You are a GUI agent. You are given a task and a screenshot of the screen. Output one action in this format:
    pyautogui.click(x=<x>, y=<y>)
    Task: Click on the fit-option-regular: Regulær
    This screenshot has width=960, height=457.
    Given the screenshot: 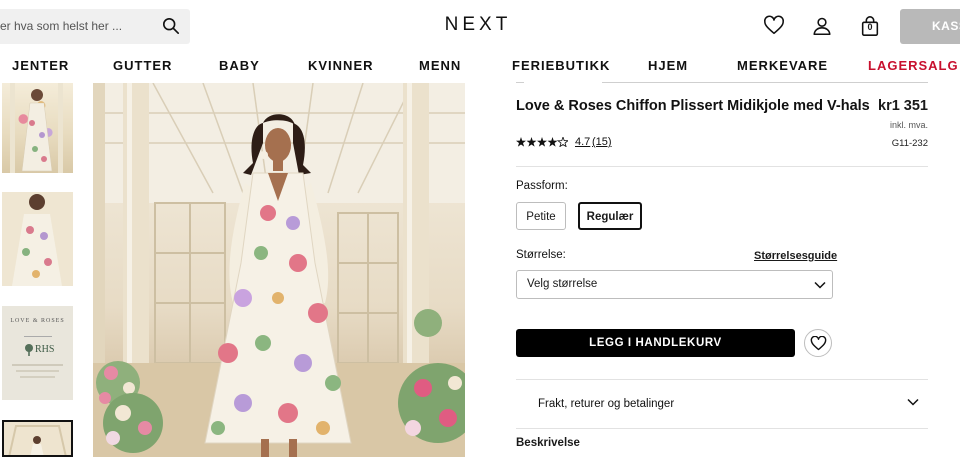 What is the action you would take?
    pyautogui.click(x=610, y=216)
    